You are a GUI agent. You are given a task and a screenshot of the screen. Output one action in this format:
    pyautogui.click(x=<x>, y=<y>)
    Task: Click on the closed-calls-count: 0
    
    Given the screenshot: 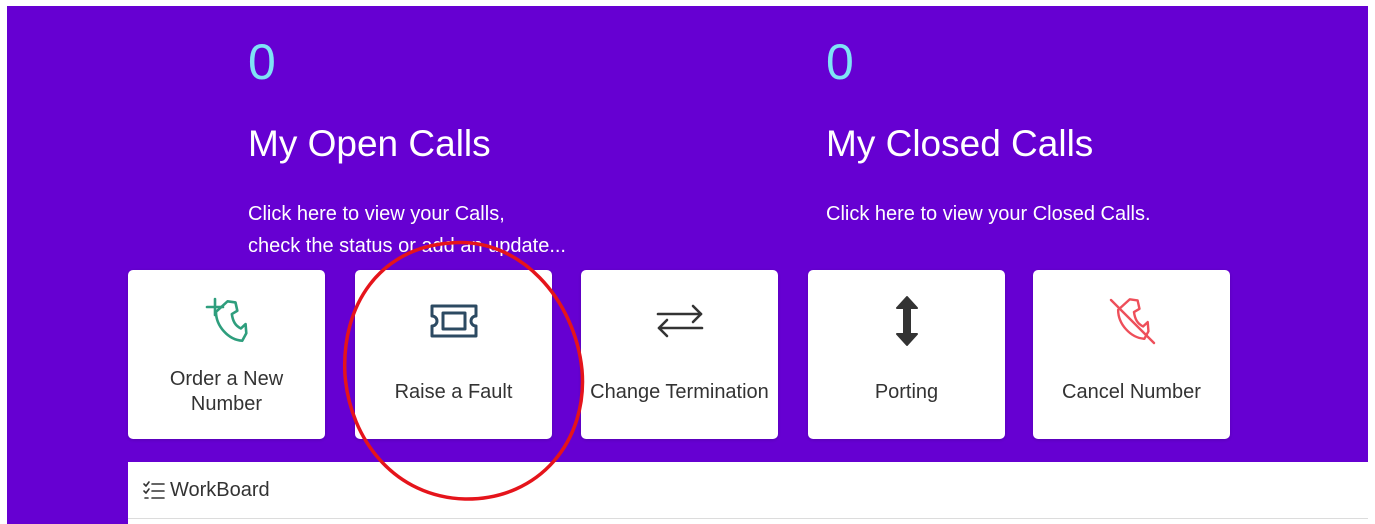 What is the action you would take?
    pyautogui.click(x=840, y=62)
    